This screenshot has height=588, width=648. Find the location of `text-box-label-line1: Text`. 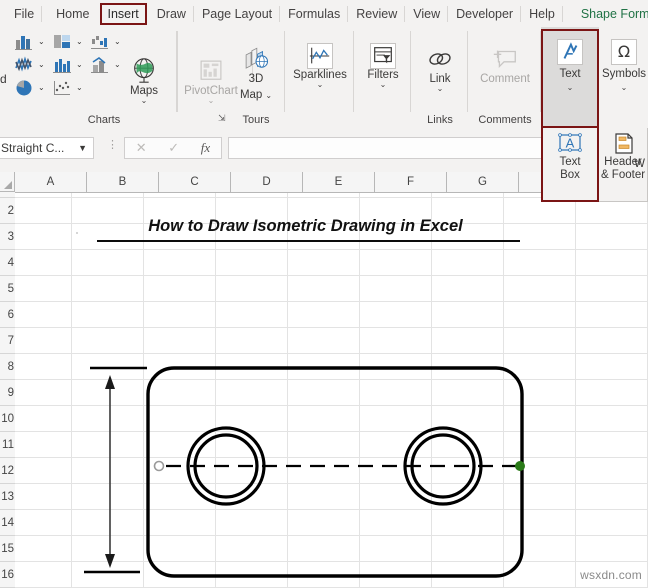

text-box-label-line1: Text is located at coordinates (570, 162).